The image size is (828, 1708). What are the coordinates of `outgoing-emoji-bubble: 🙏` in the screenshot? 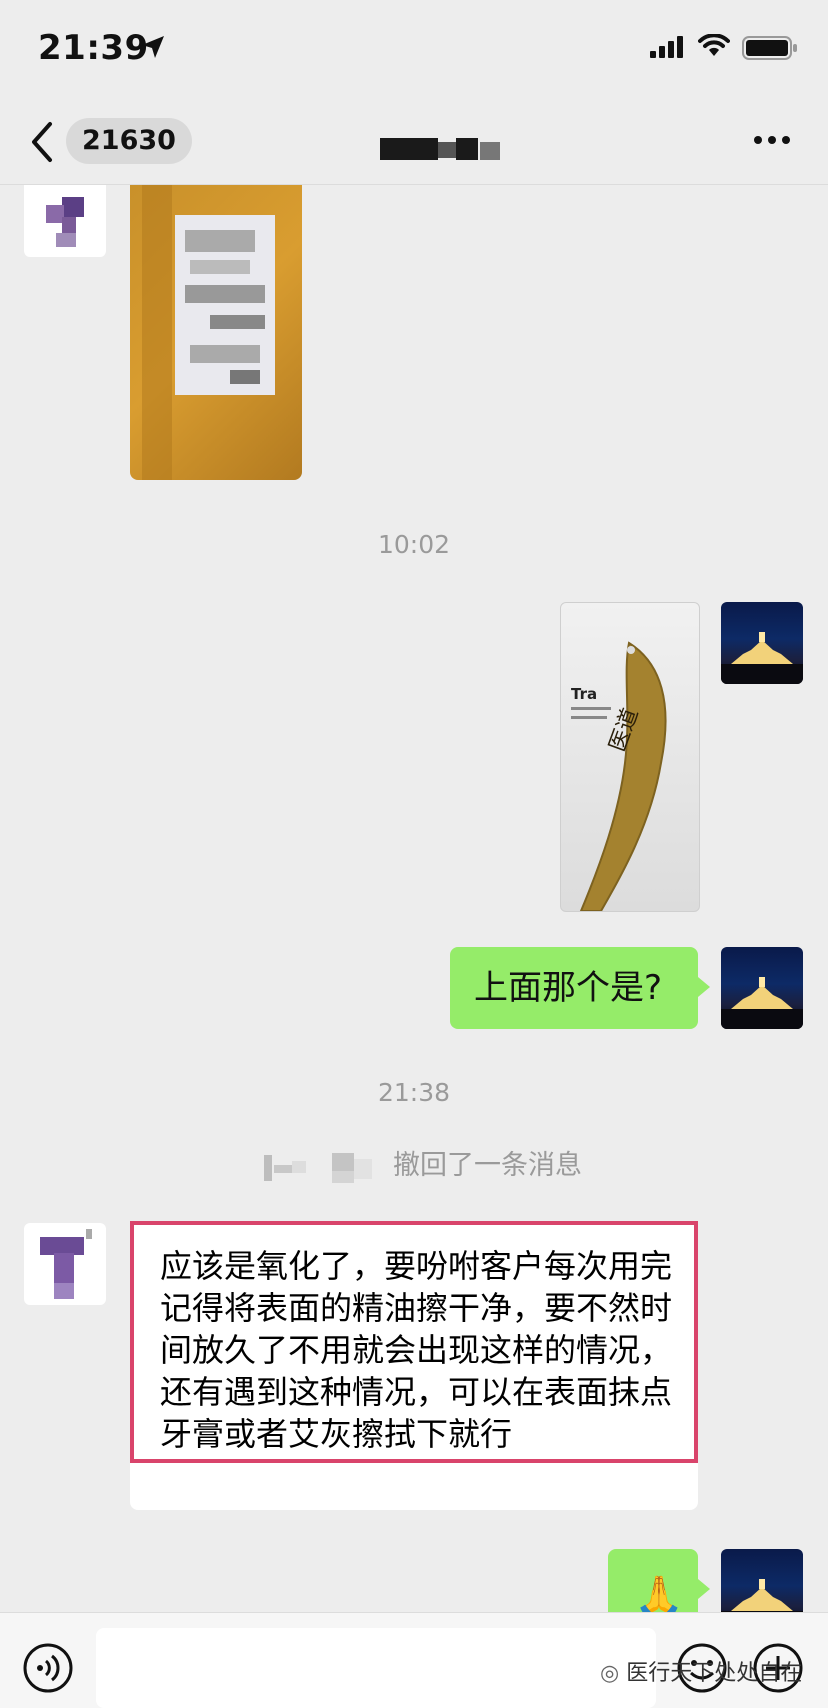 It's located at (659, 1580).